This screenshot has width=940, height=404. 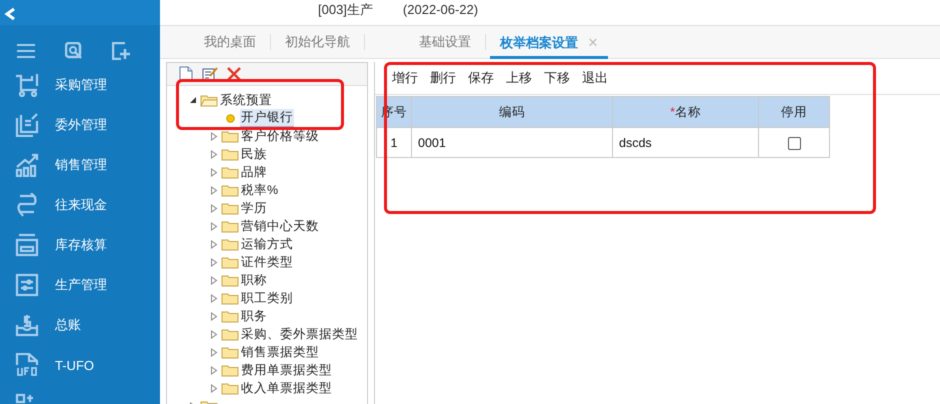 I want to click on tree-item: 税率%, so click(x=260, y=190).